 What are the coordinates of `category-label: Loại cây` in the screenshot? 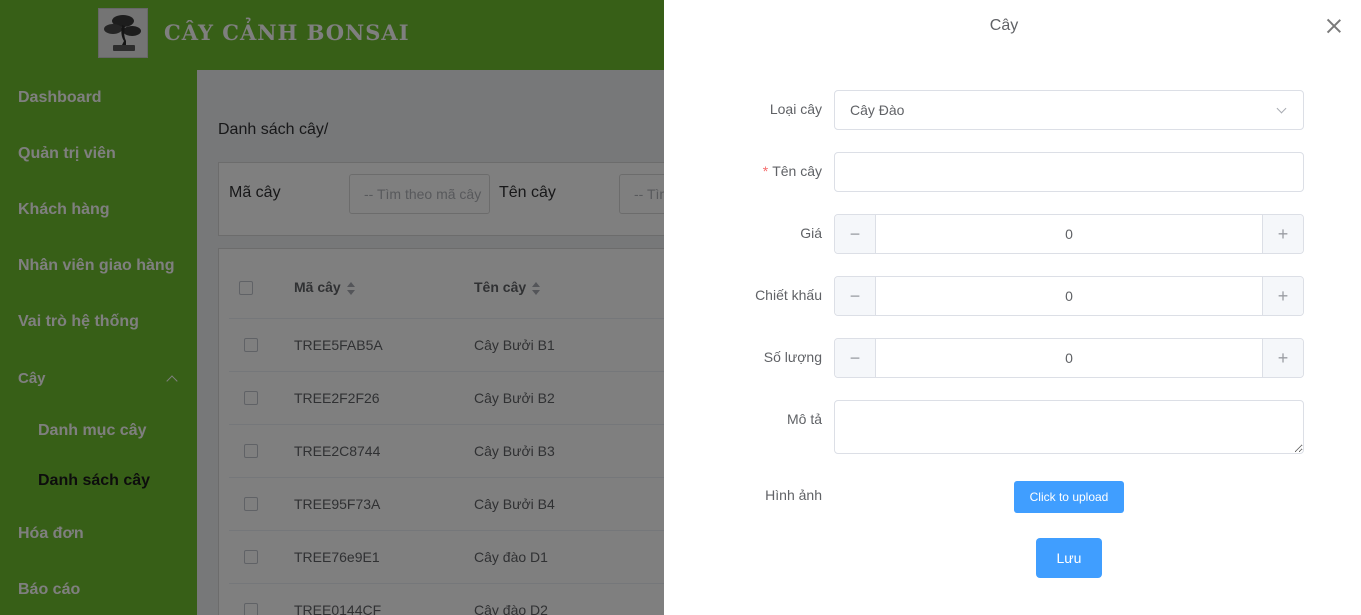 It's located at (795, 109).